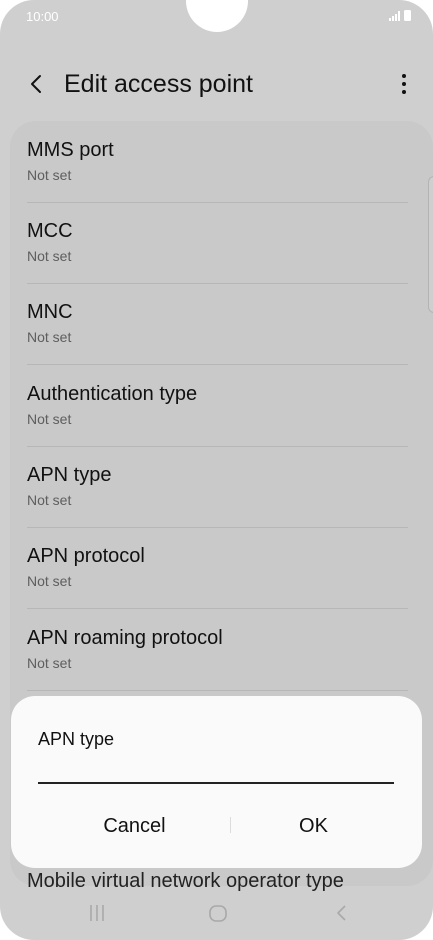 This screenshot has width=433, height=940. What do you see at coordinates (42, 16) in the screenshot?
I see `status-time: 10:00` at bounding box center [42, 16].